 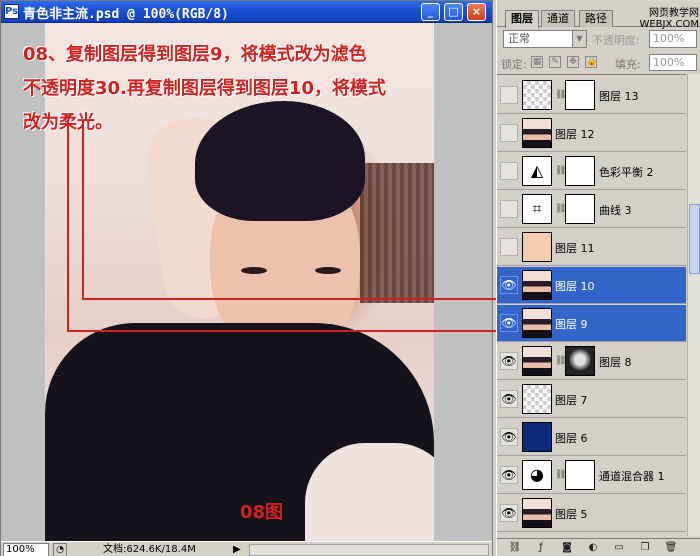 What do you see at coordinates (632, 476) in the screenshot?
I see `layer-name: 通道混合器 1` at bounding box center [632, 476].